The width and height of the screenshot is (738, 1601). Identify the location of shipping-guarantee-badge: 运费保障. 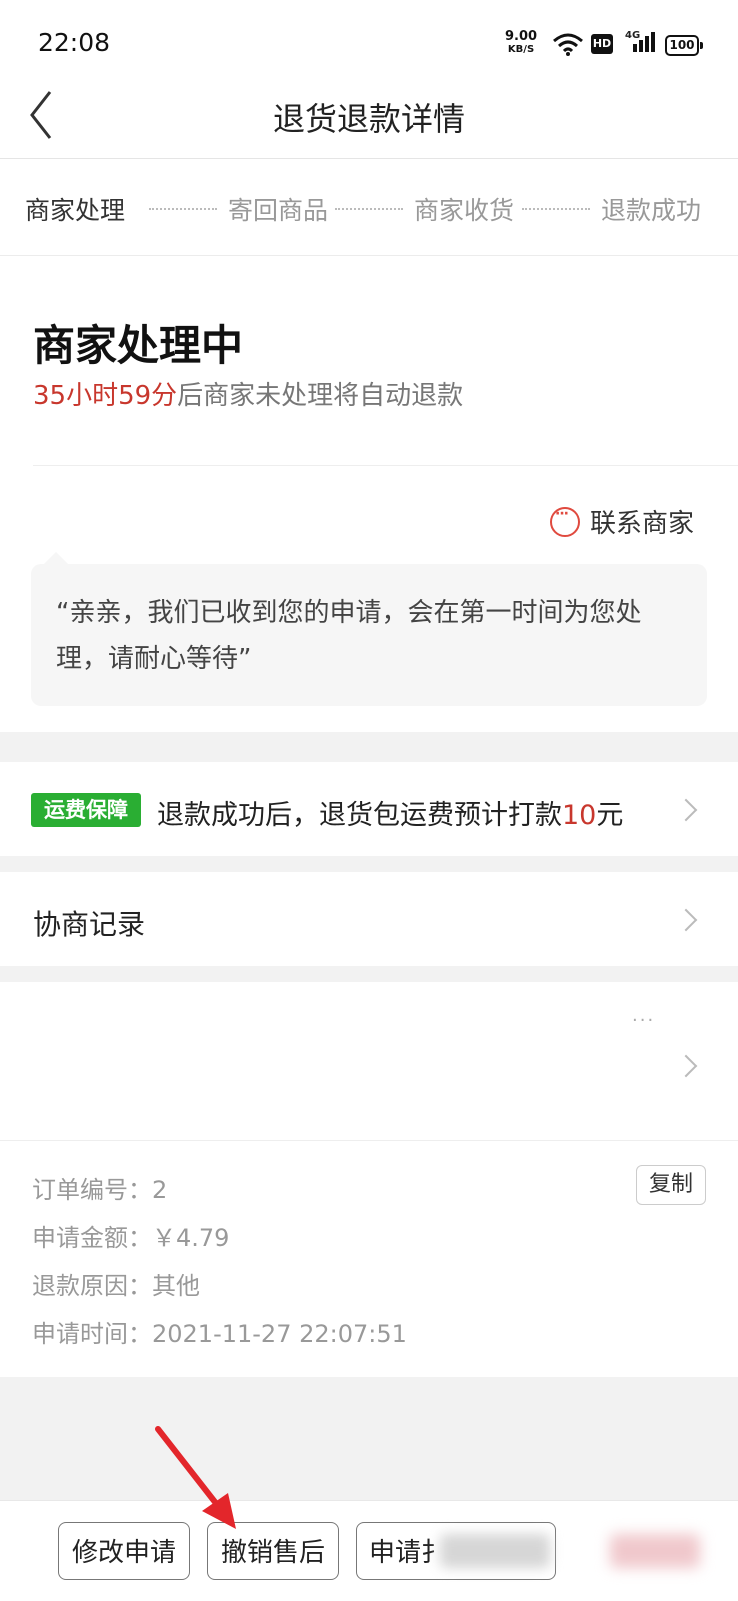
(86, 810).